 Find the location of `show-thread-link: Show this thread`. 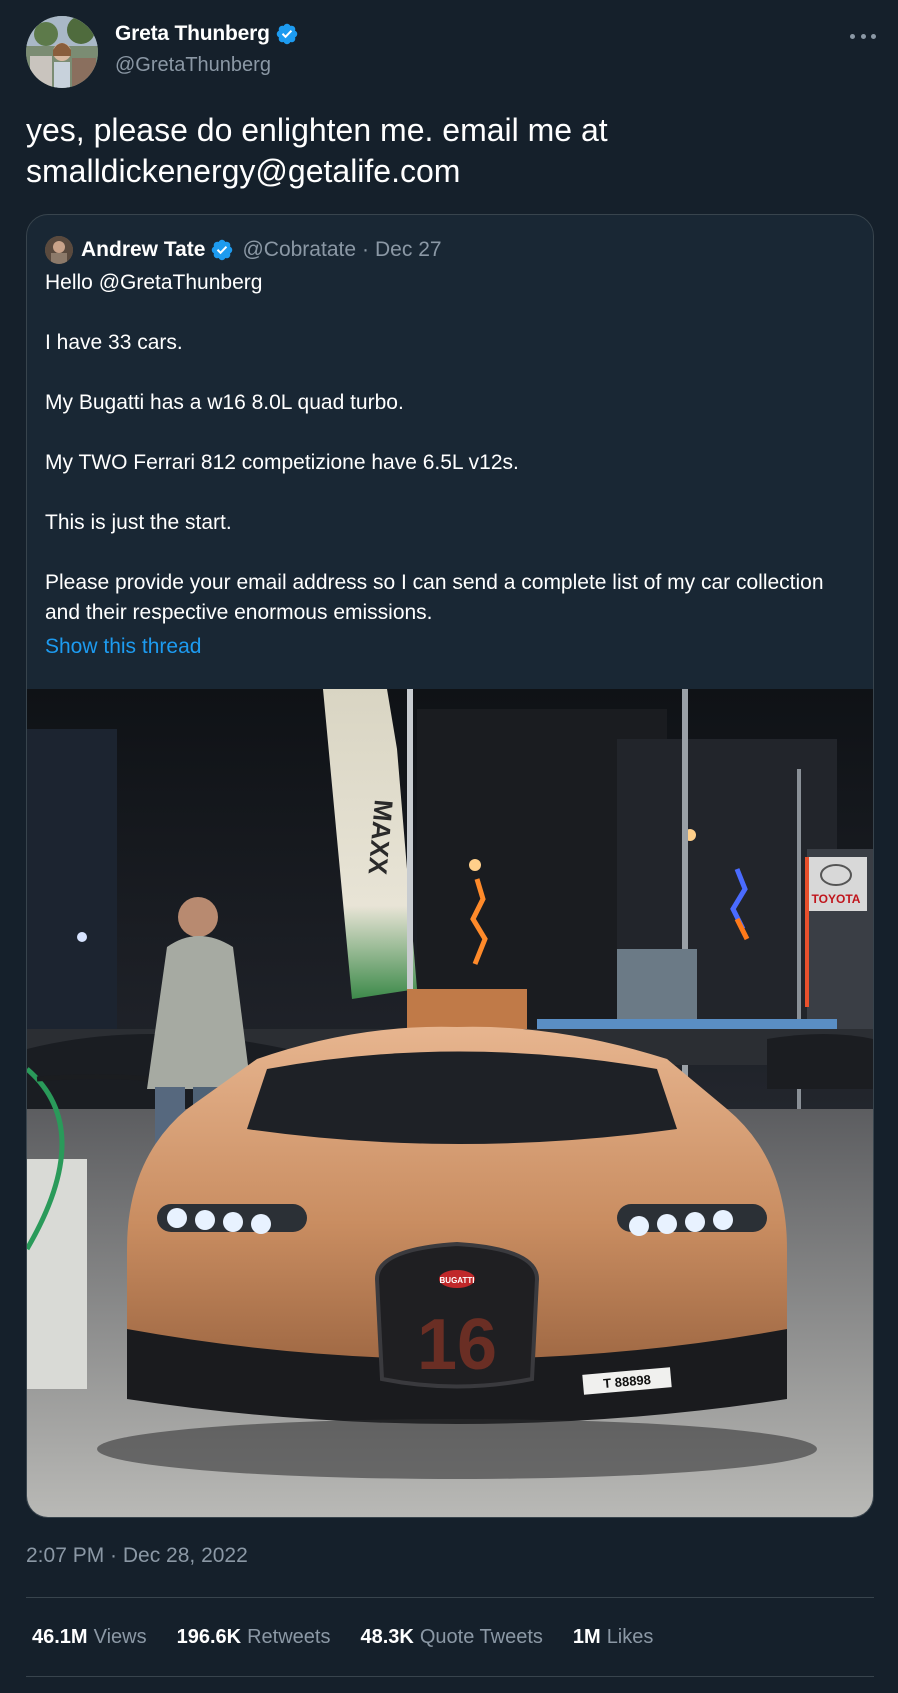

show-thread-link: Show this thread is located at coordinates (123, 647).